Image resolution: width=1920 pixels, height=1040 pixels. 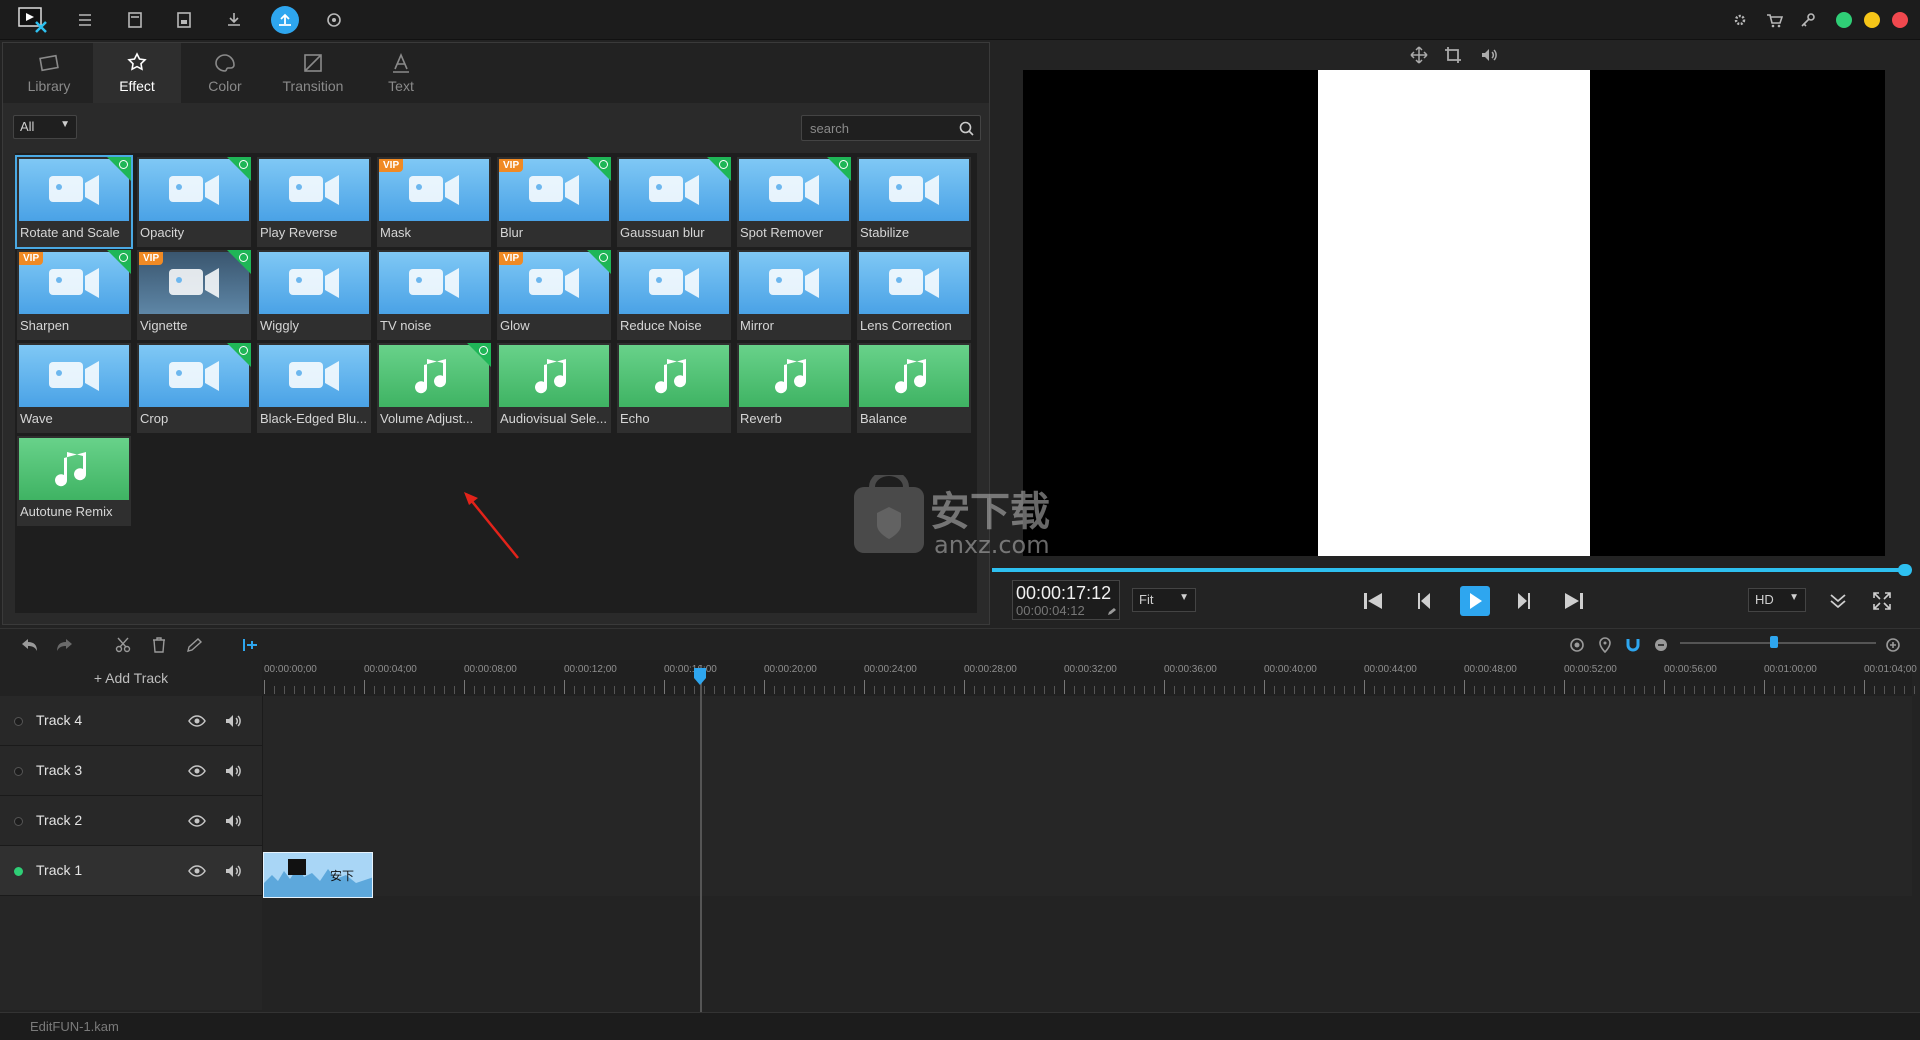 What do you see at coordinates (1774, 642) in the screenshot?
I see `zoom-slider-handle` at bounding box center [1774, 642].